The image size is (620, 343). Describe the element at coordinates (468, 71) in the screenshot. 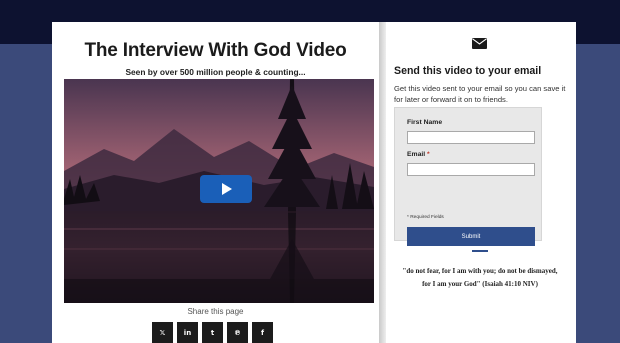

I see `form-title: Send this video to your email` at that location.